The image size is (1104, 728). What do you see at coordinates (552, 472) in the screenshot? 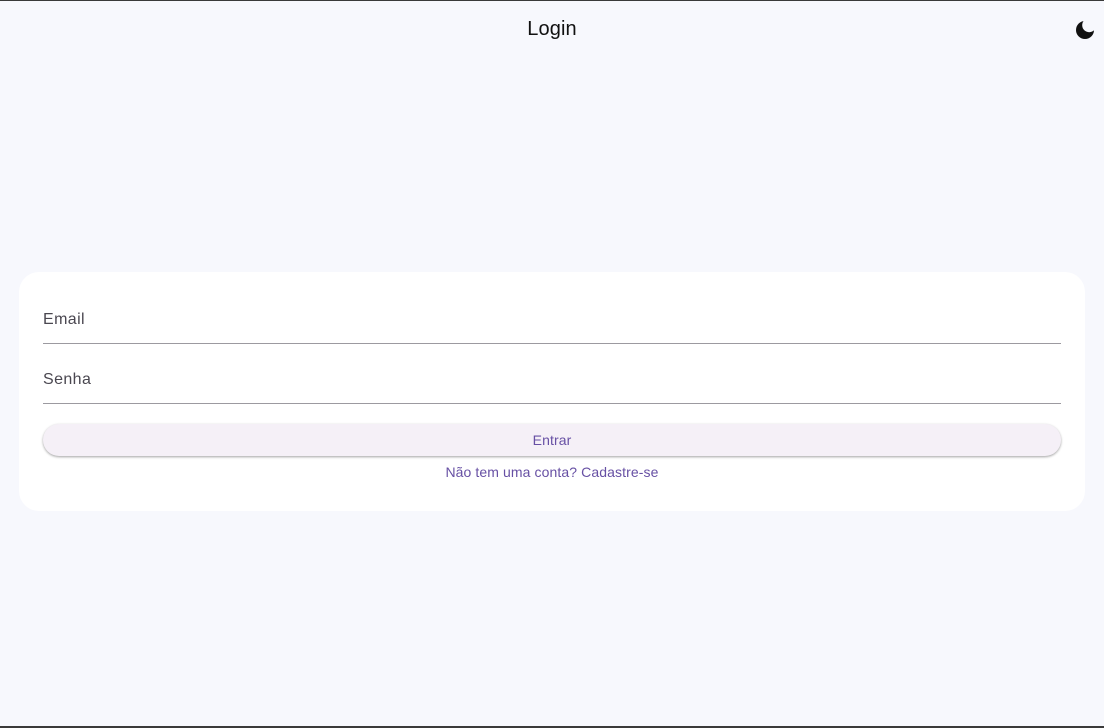
I see `signup-link: Não tem uma conta? Cadastre-se` at bounding box center [552, 472].